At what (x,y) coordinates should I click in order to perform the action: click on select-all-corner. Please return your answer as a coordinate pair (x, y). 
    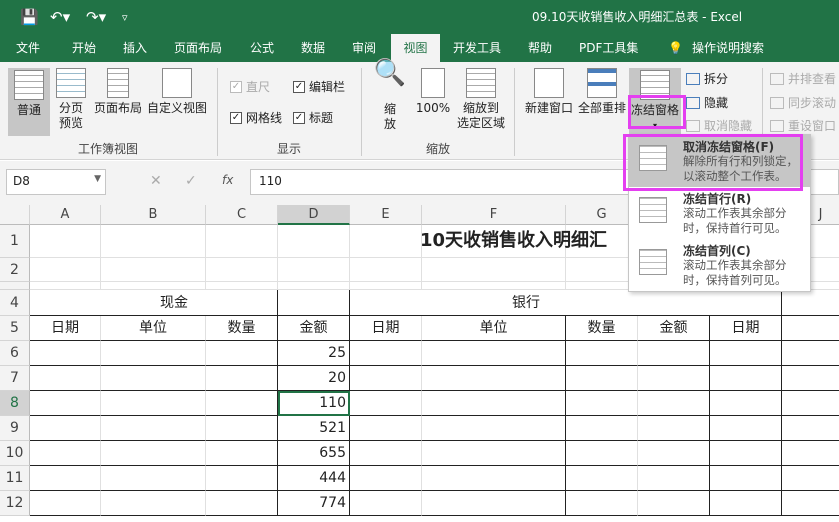
    Looking at the image, I should click on (15, 215).